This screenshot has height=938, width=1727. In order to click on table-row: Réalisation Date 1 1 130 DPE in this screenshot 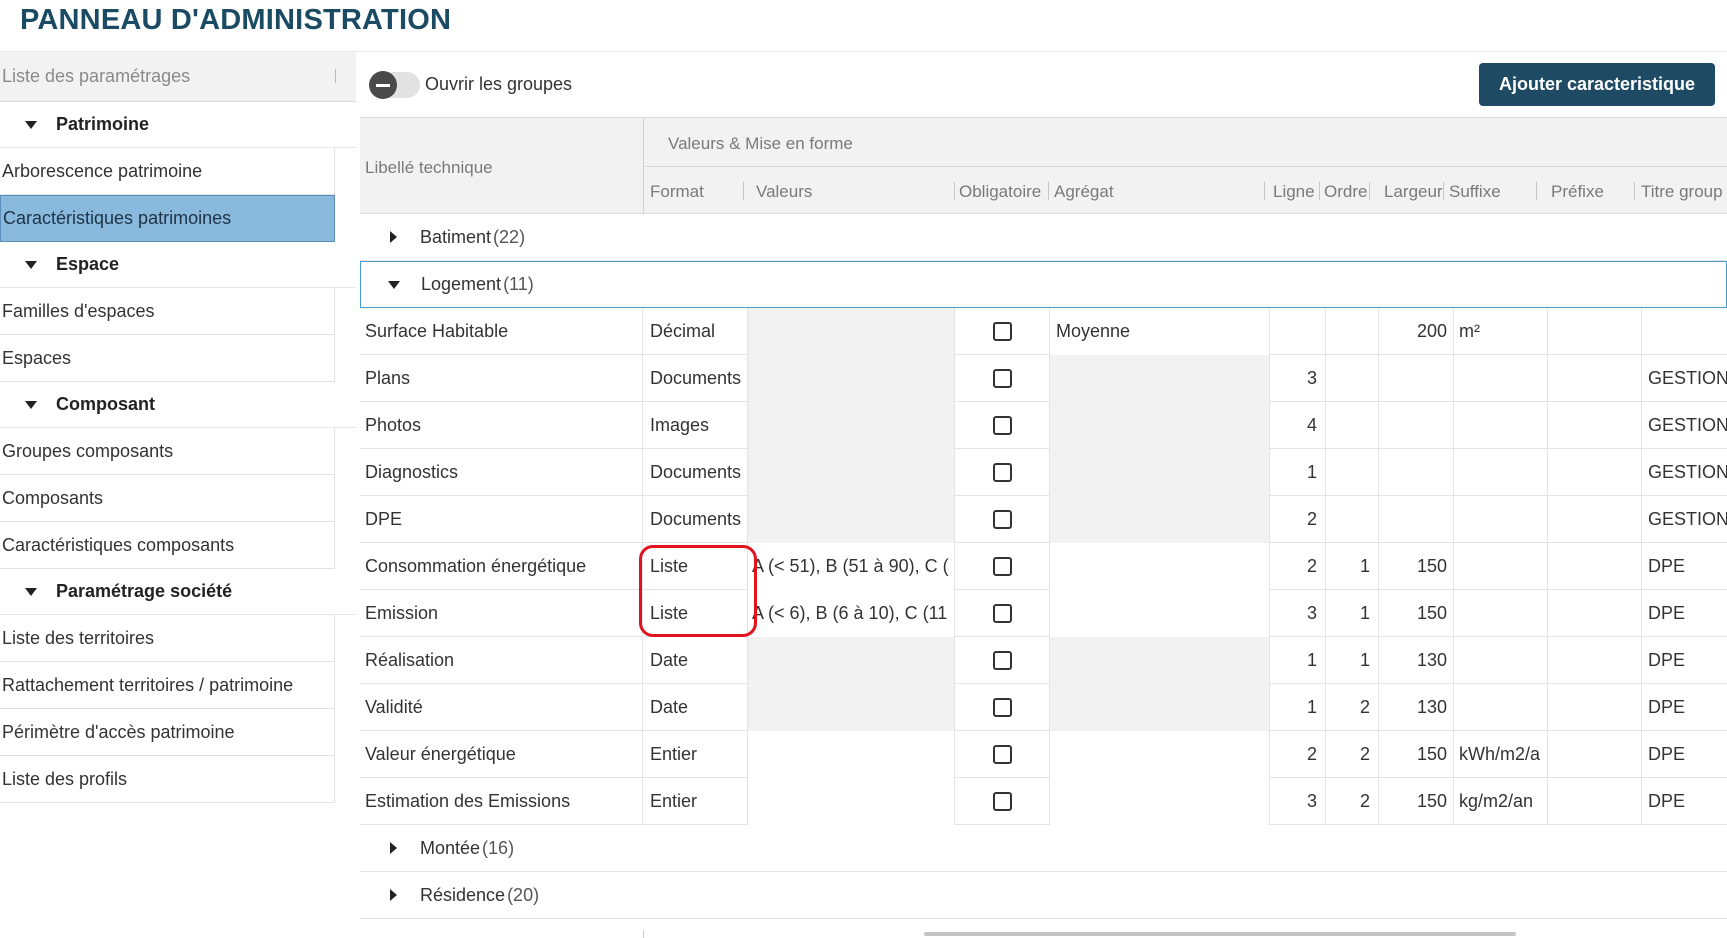, I will do `click(1043, 660)`.